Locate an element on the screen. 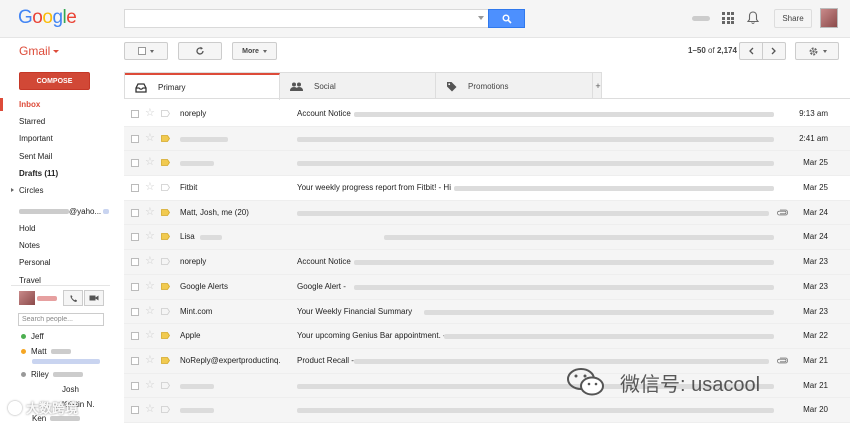 This screenshot has width=850, height=426. tab-social: Social is located at coordinates (358, 86).